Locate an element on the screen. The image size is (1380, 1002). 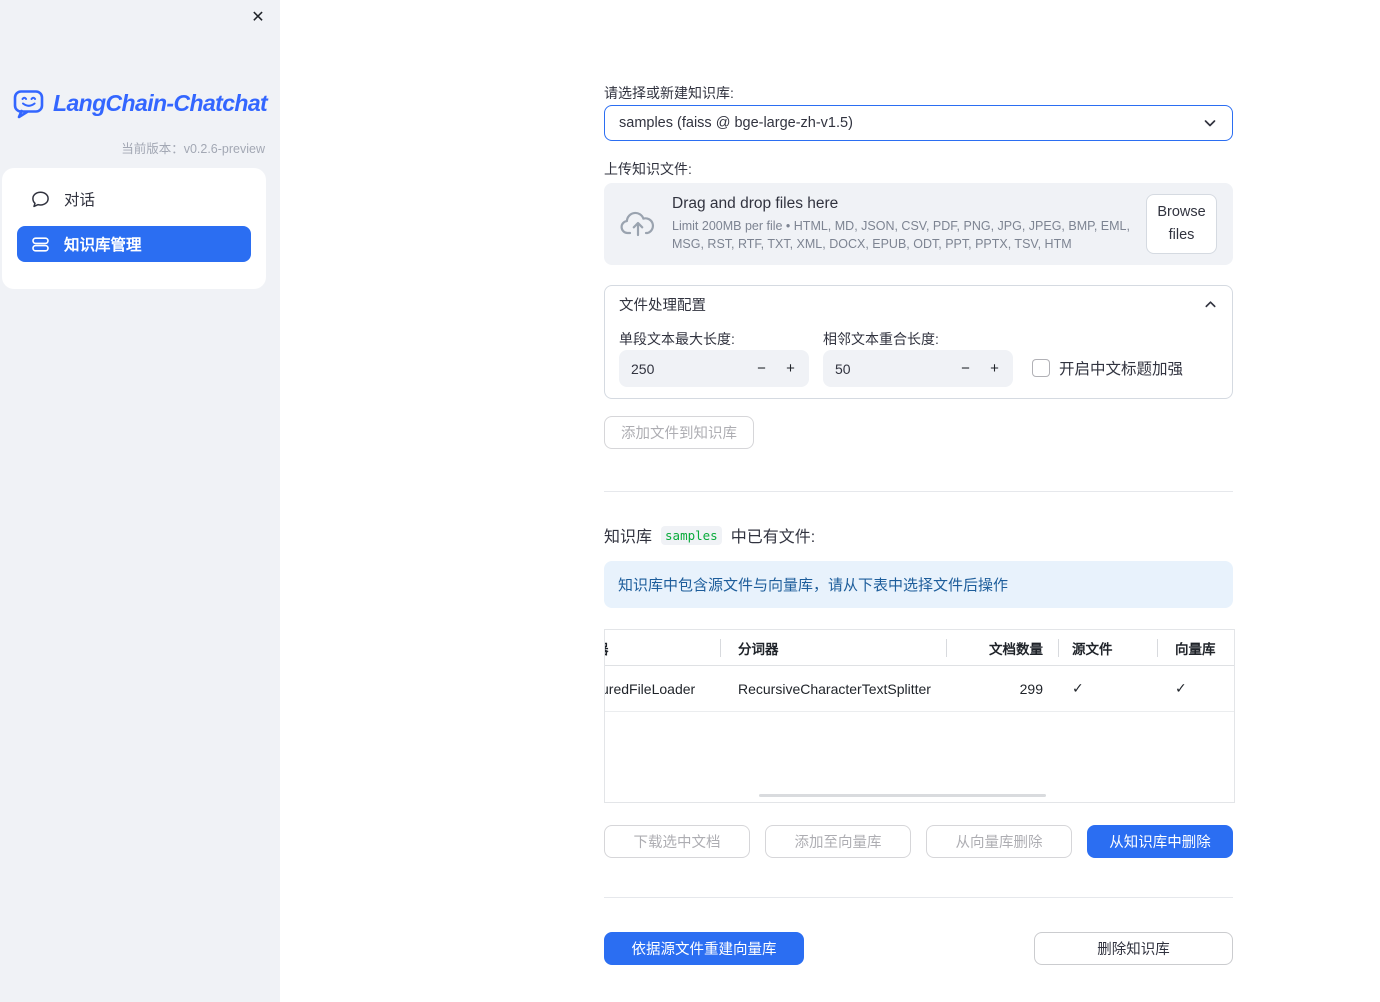
cell-doc-count: 299 is located at coordinates (1031, 688).